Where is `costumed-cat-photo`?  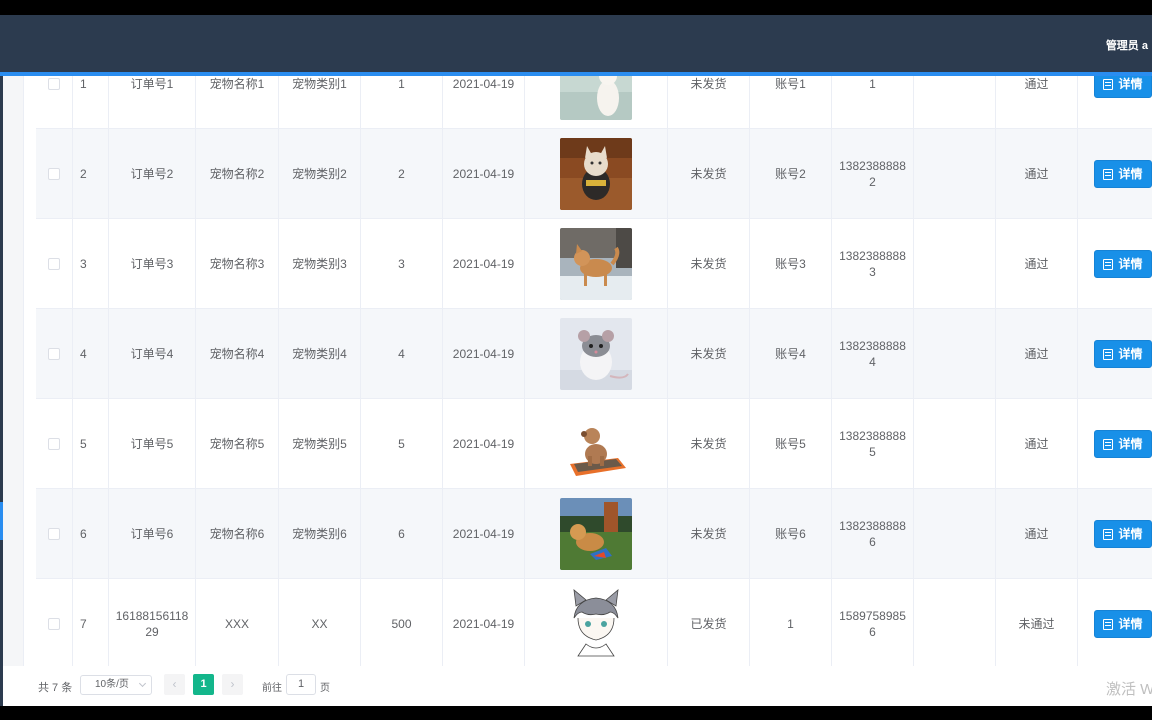 costumed-cat-photo is located at coordinates (596, 174).